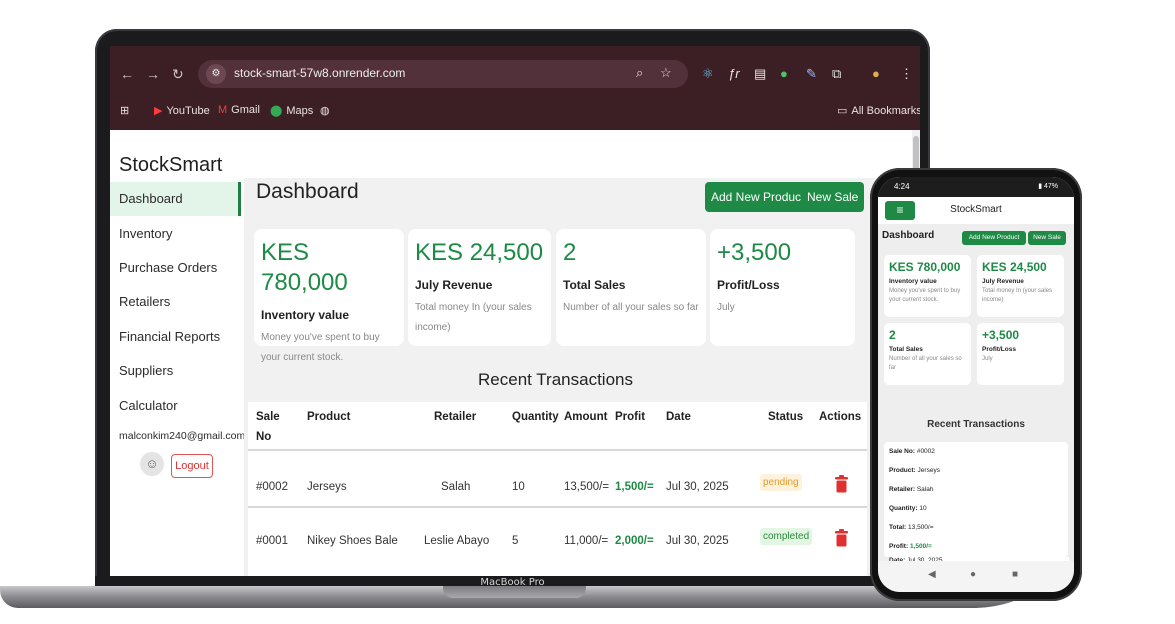 The width and height of the screenshot is (1175, 624). I want to click on star-icon: ☆, so click(666, 73).